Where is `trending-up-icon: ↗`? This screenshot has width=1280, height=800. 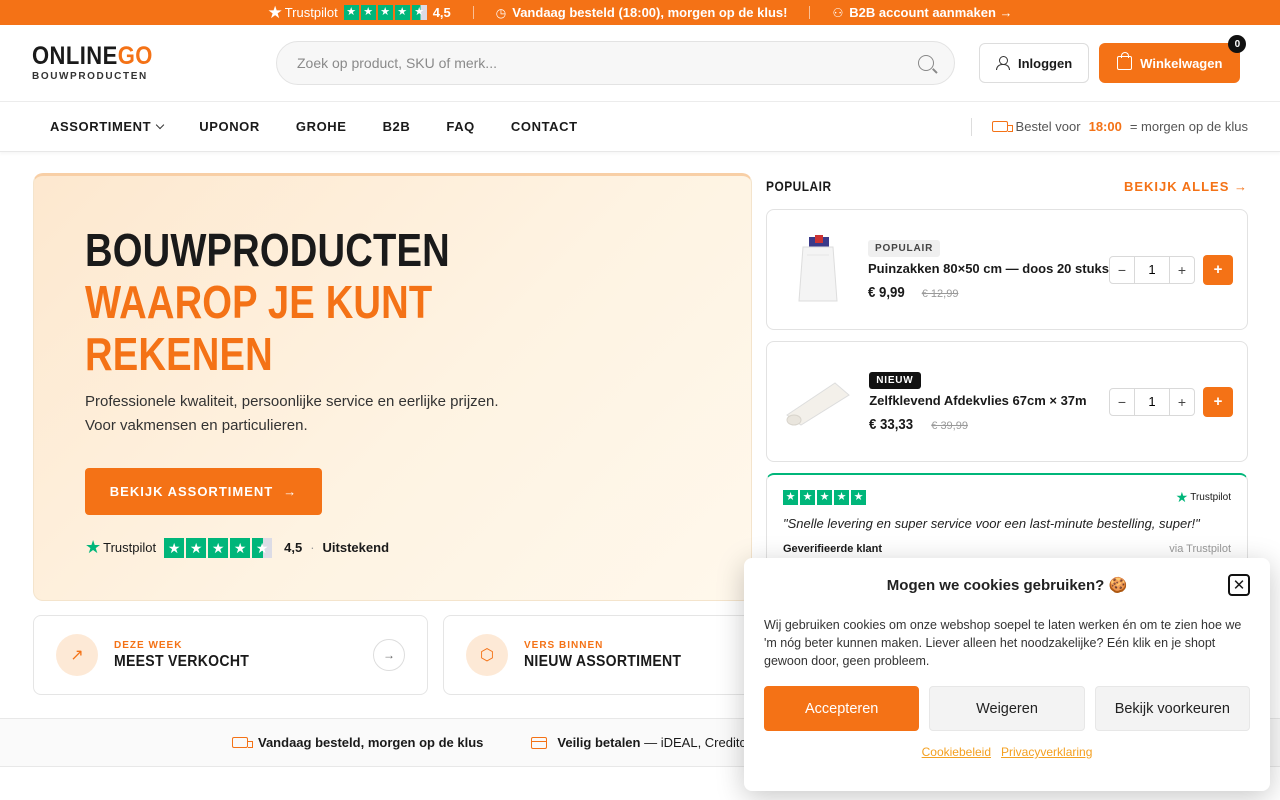 trending-up-icon: ↗ is located at coordinates (77, 655).